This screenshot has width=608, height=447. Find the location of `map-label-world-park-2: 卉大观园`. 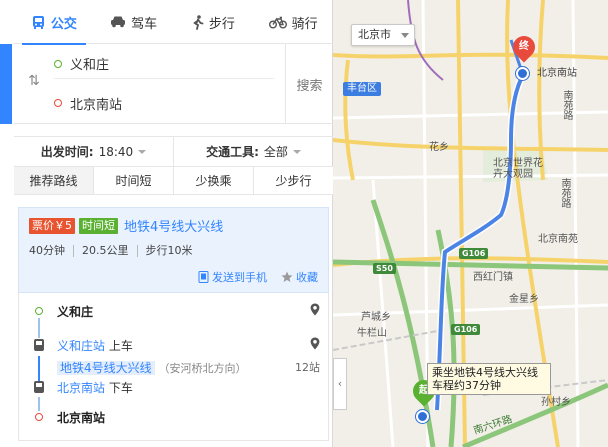

map-label-world-park-2: 卉大观园 is located at coordinates (513, 174).